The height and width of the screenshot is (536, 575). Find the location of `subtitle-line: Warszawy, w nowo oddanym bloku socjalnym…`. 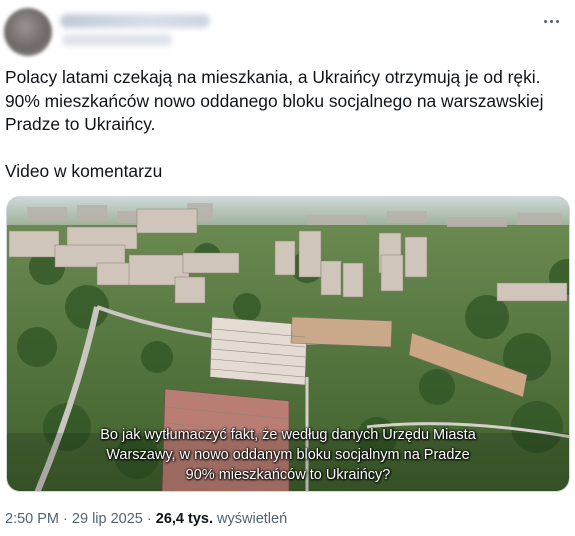

subtitle-line: Warszawy, w nowo oddanym bloku socjalnym… is located at coordinates (288, 455).